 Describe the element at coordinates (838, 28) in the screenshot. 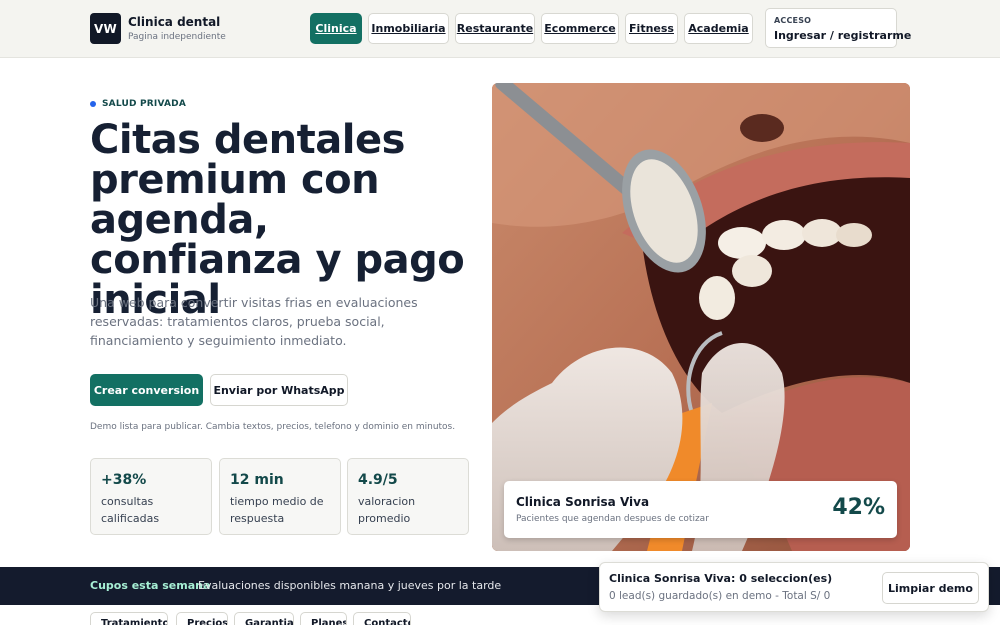

I see `access-login-button: ACCESO Ingresar / registrarme` at that location.